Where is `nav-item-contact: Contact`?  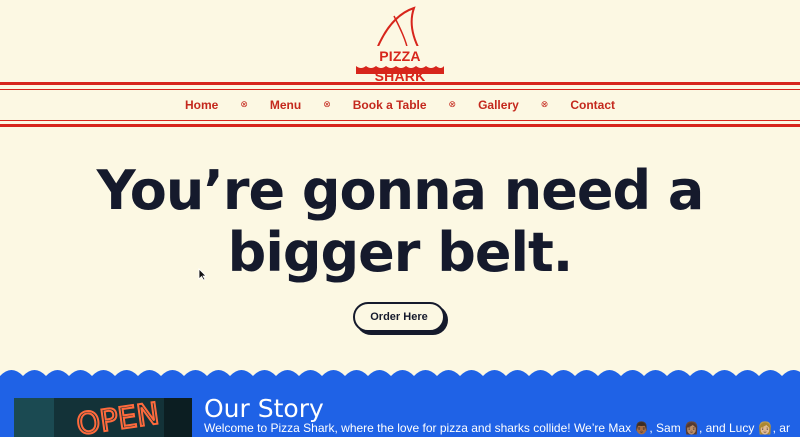
nav-item-contact: Contact is located at coordinates (592, 105).